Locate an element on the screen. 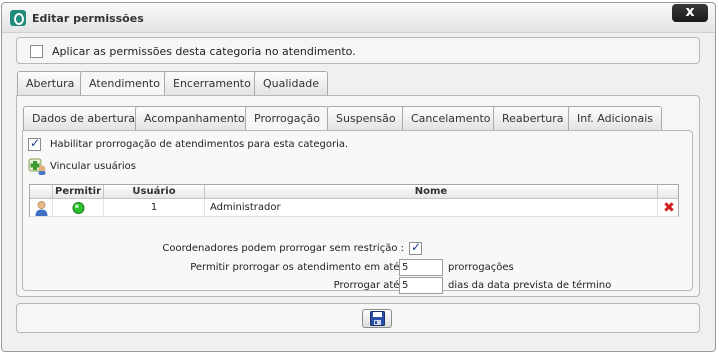 Image resolution: width=719 pixels, height=355 pixels. delete-icon: ✖ is located at coordinates (669, 208).